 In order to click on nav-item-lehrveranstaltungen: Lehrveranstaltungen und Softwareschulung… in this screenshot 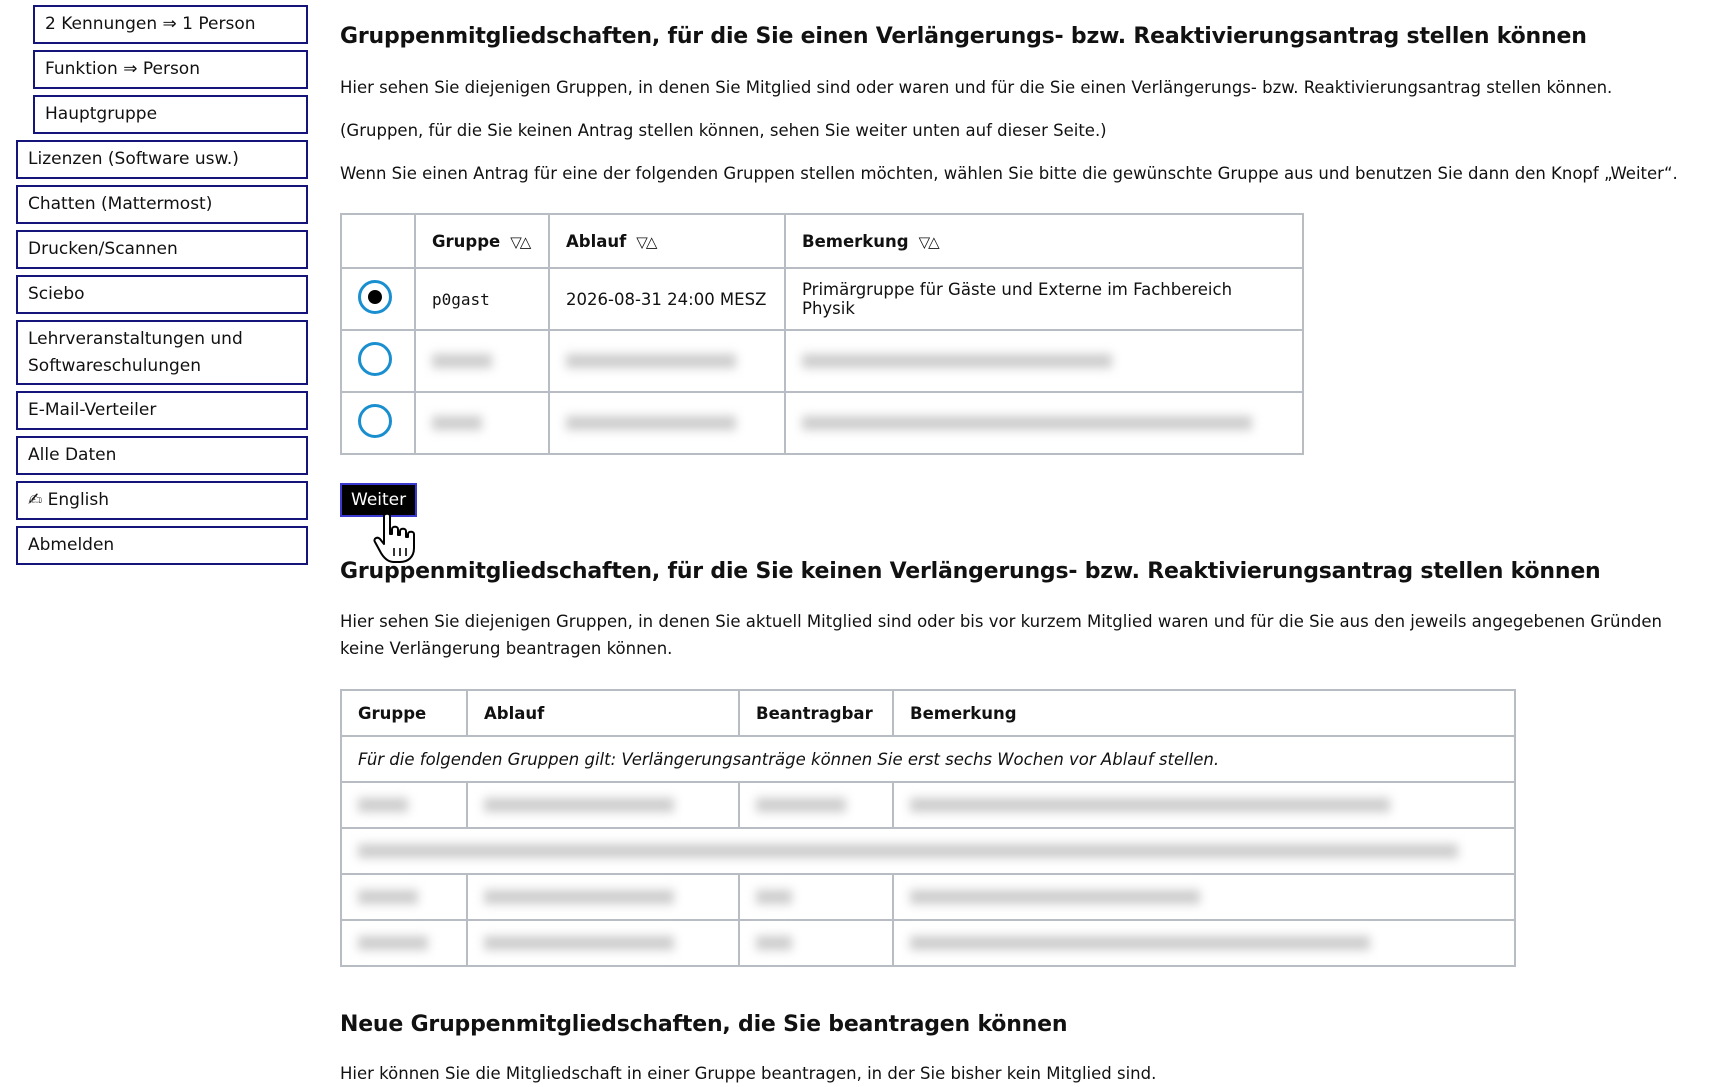, I will do `click(162, 352)`.